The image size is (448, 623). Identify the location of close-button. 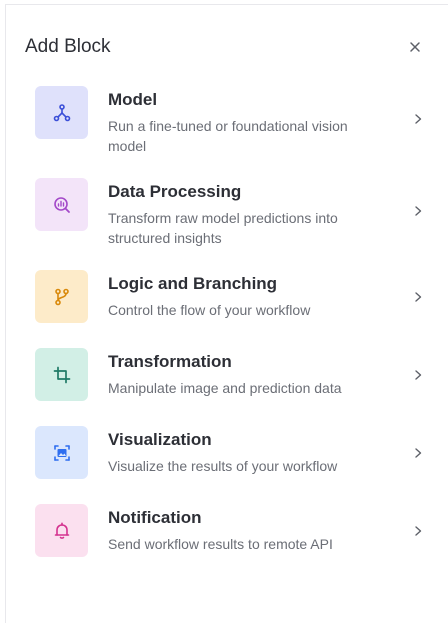
(415, 47).